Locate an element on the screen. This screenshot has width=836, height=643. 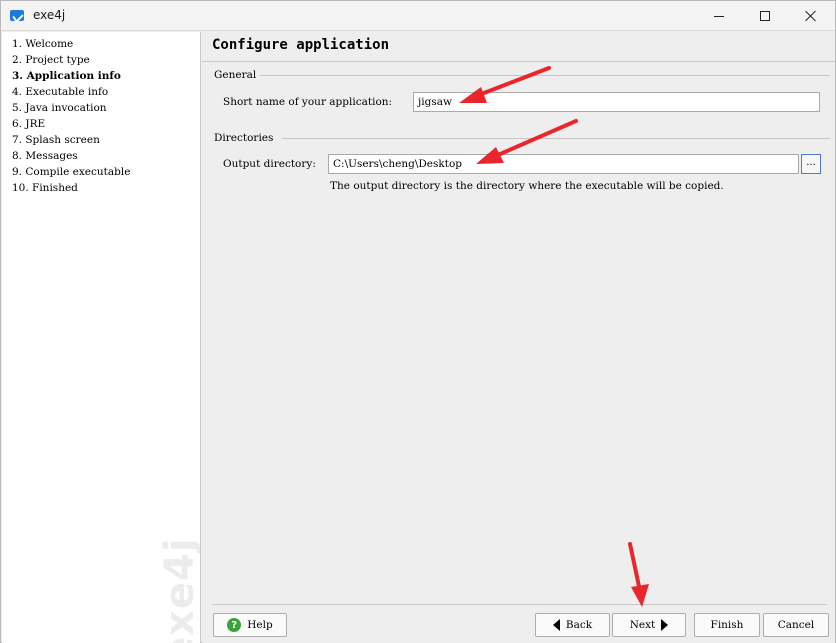
cancel-button: Cancel is located at coordinates (796, 625).